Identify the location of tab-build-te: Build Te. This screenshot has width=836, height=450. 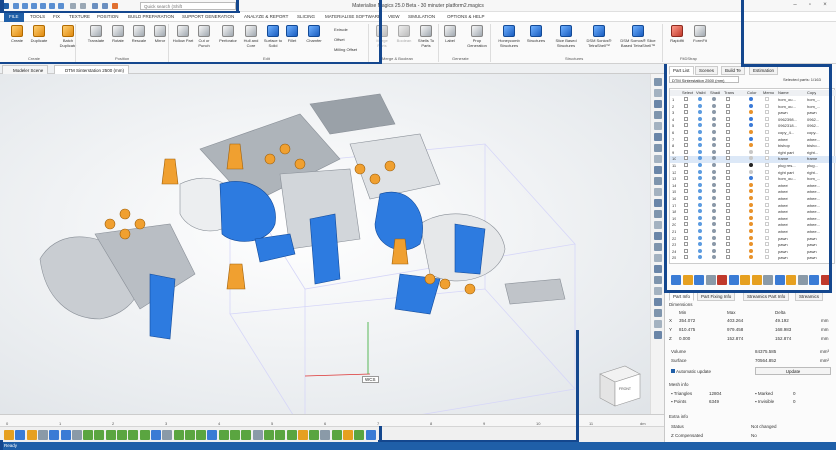
(733, 70).